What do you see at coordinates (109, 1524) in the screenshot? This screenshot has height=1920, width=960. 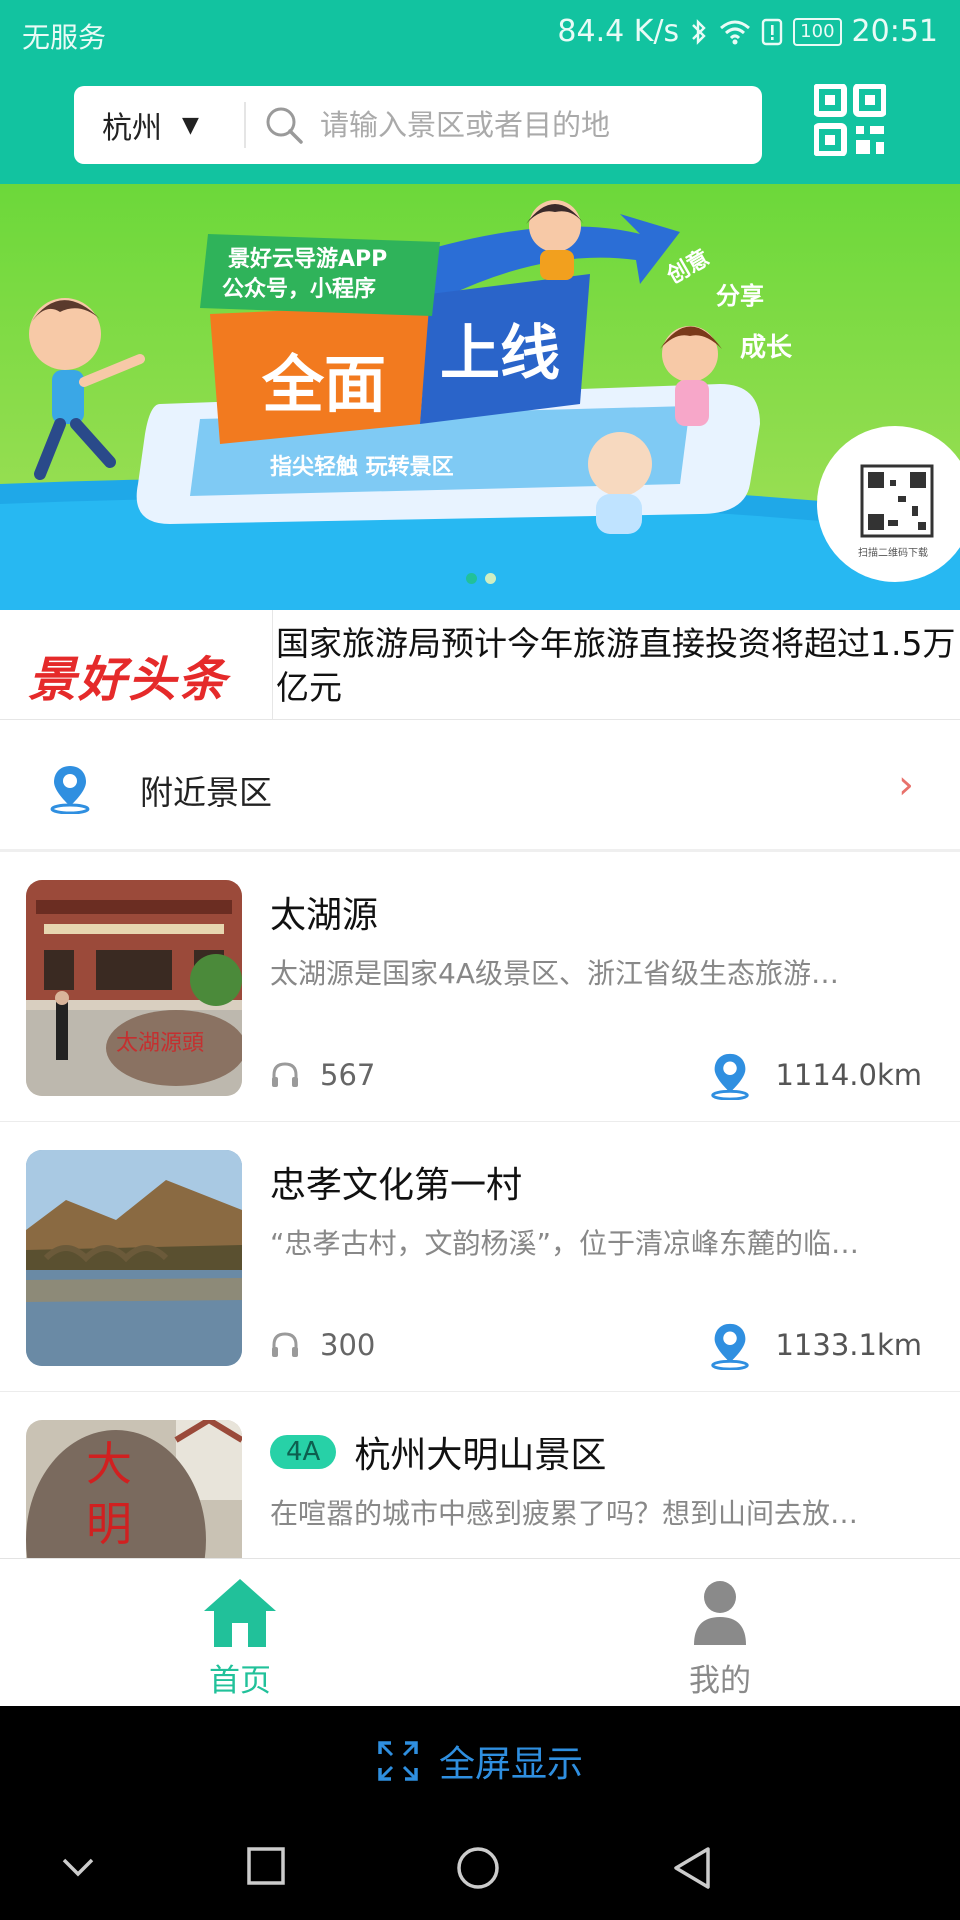 I see `svg-text: 明` at bounding box center [109, 1524].